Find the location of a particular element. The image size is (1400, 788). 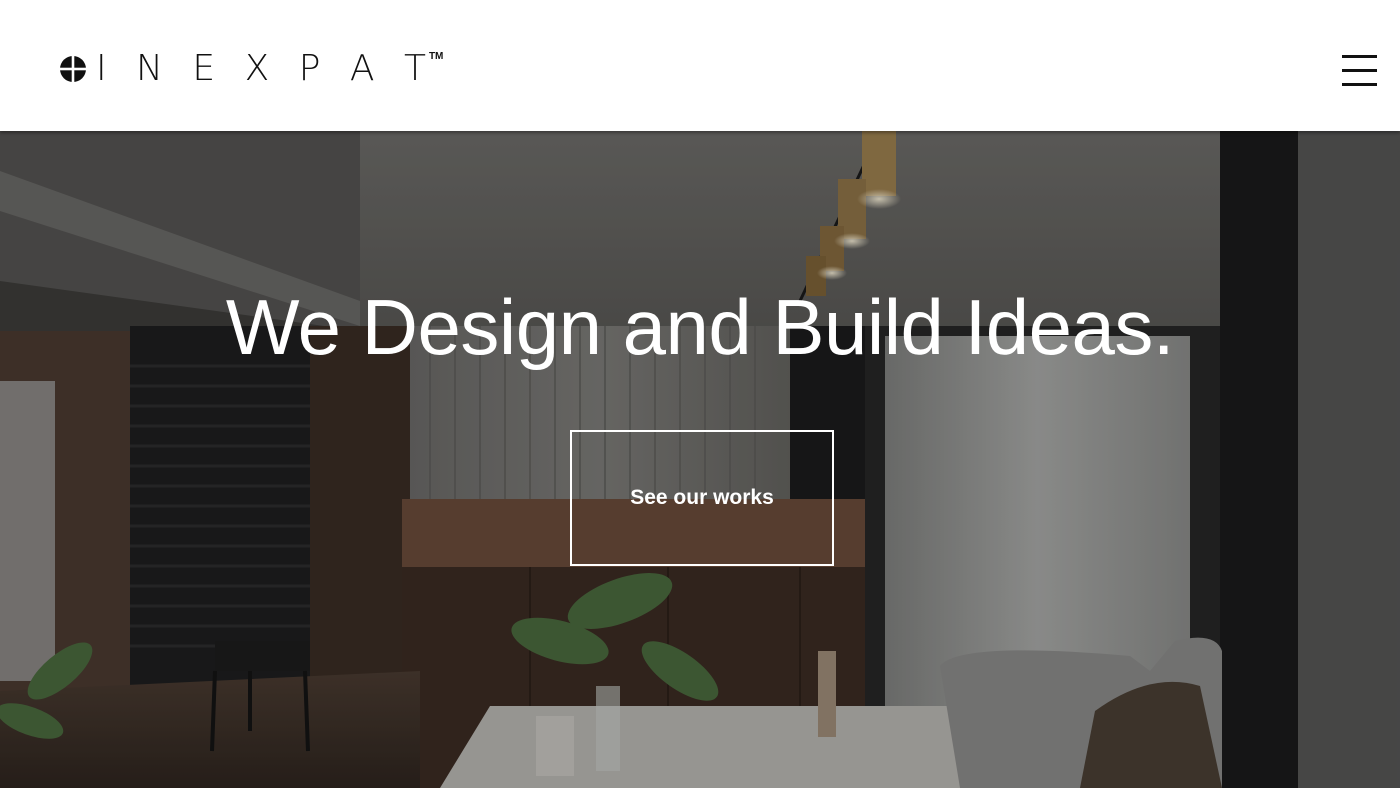

brand-logo: I N E X P A T TM is located at coordinates (250, 69).